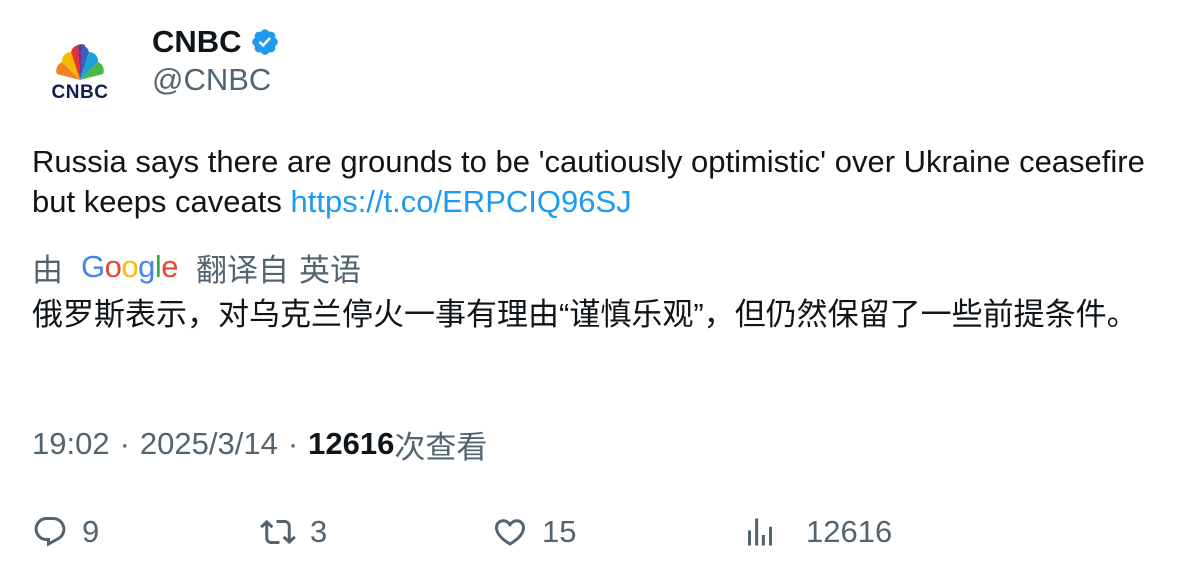  What do you see at coordinates (91, 531) in the screenshot?
I see `reply-count: 9` at bounding box center [91, 531].